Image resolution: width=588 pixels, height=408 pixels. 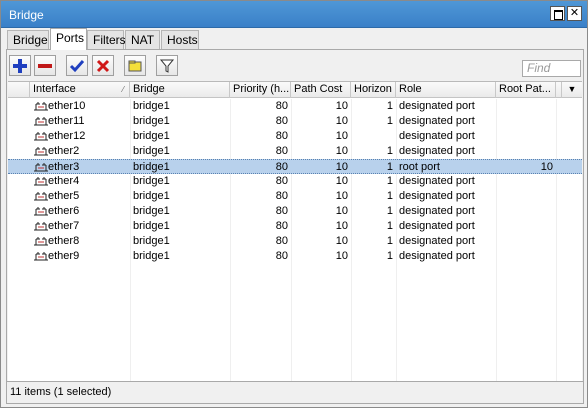 What do you see at coordinates (574, 13) in the screenshot?
I see `close-button: ✕` at bounding box center [574, 13].